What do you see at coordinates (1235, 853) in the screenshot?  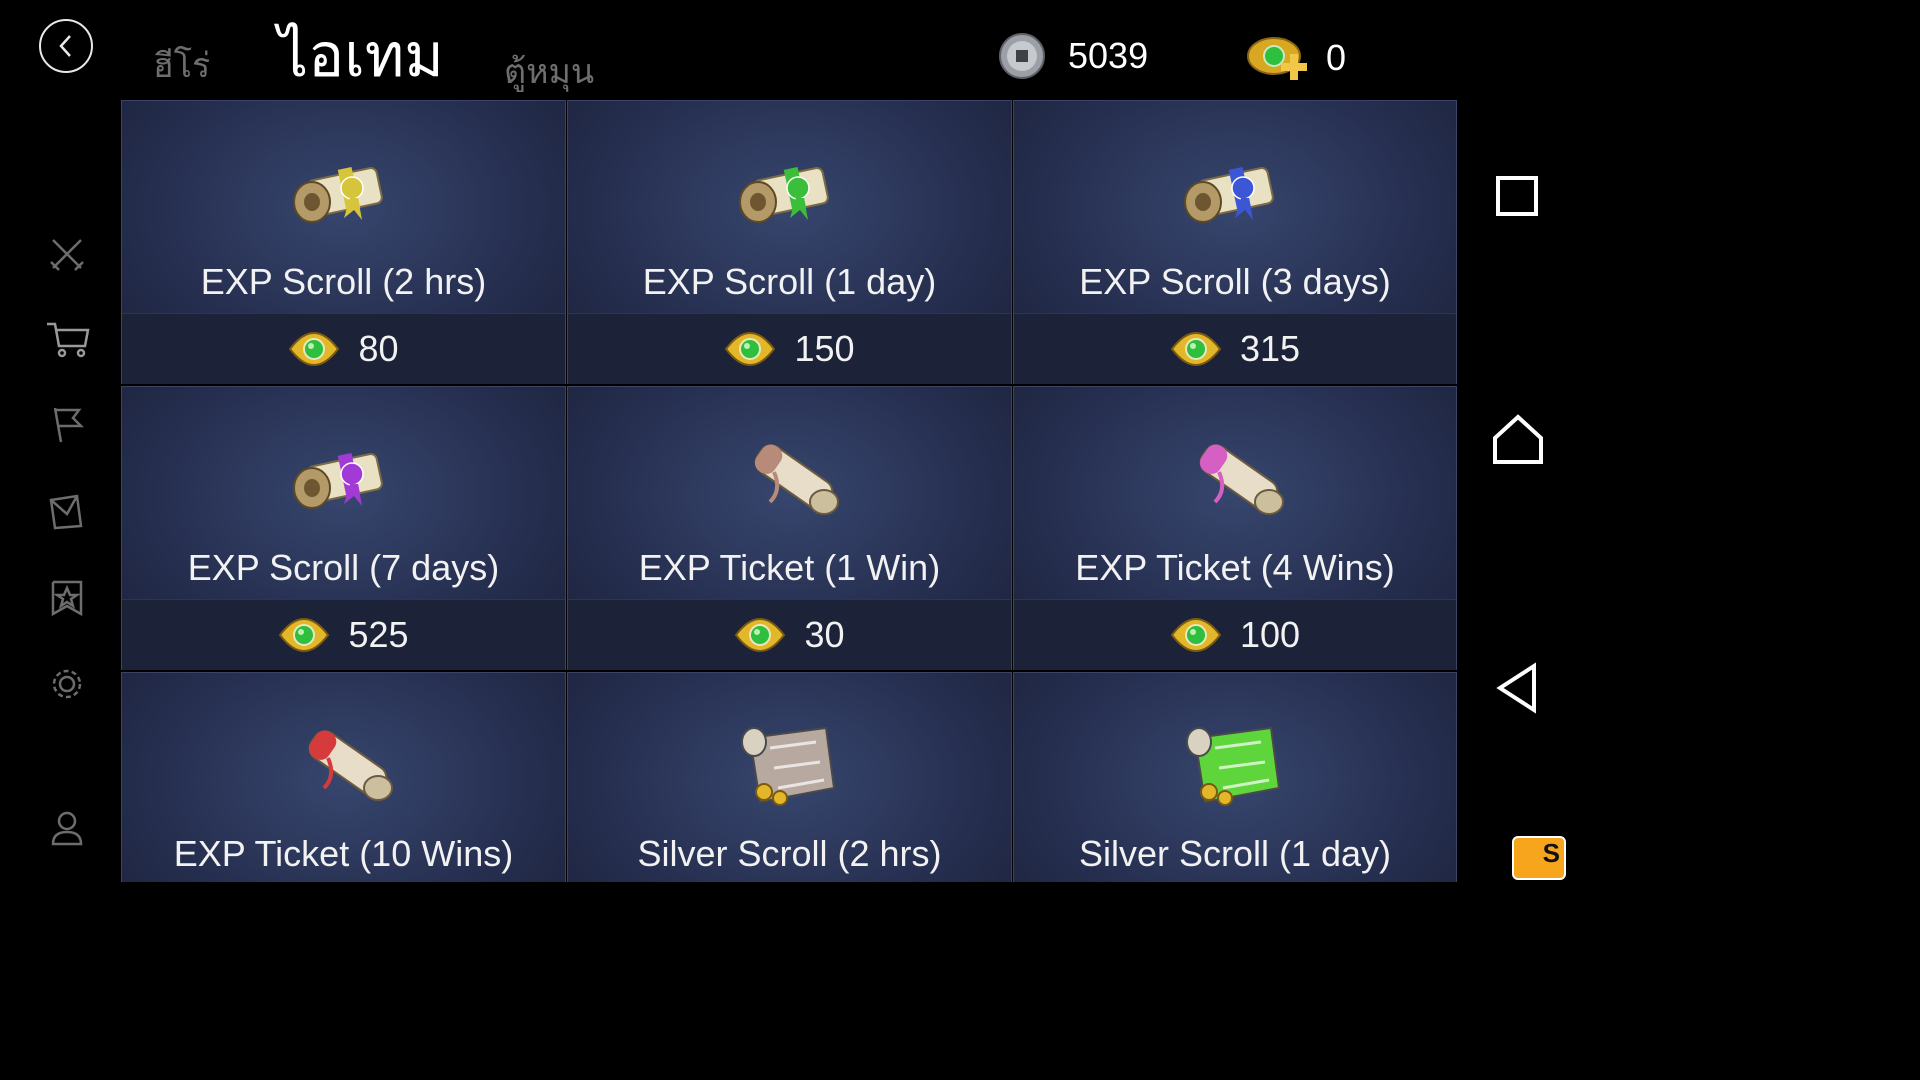 I see `item-name: Silver Scroll (1 day)` at bounding box center [1235, 853].